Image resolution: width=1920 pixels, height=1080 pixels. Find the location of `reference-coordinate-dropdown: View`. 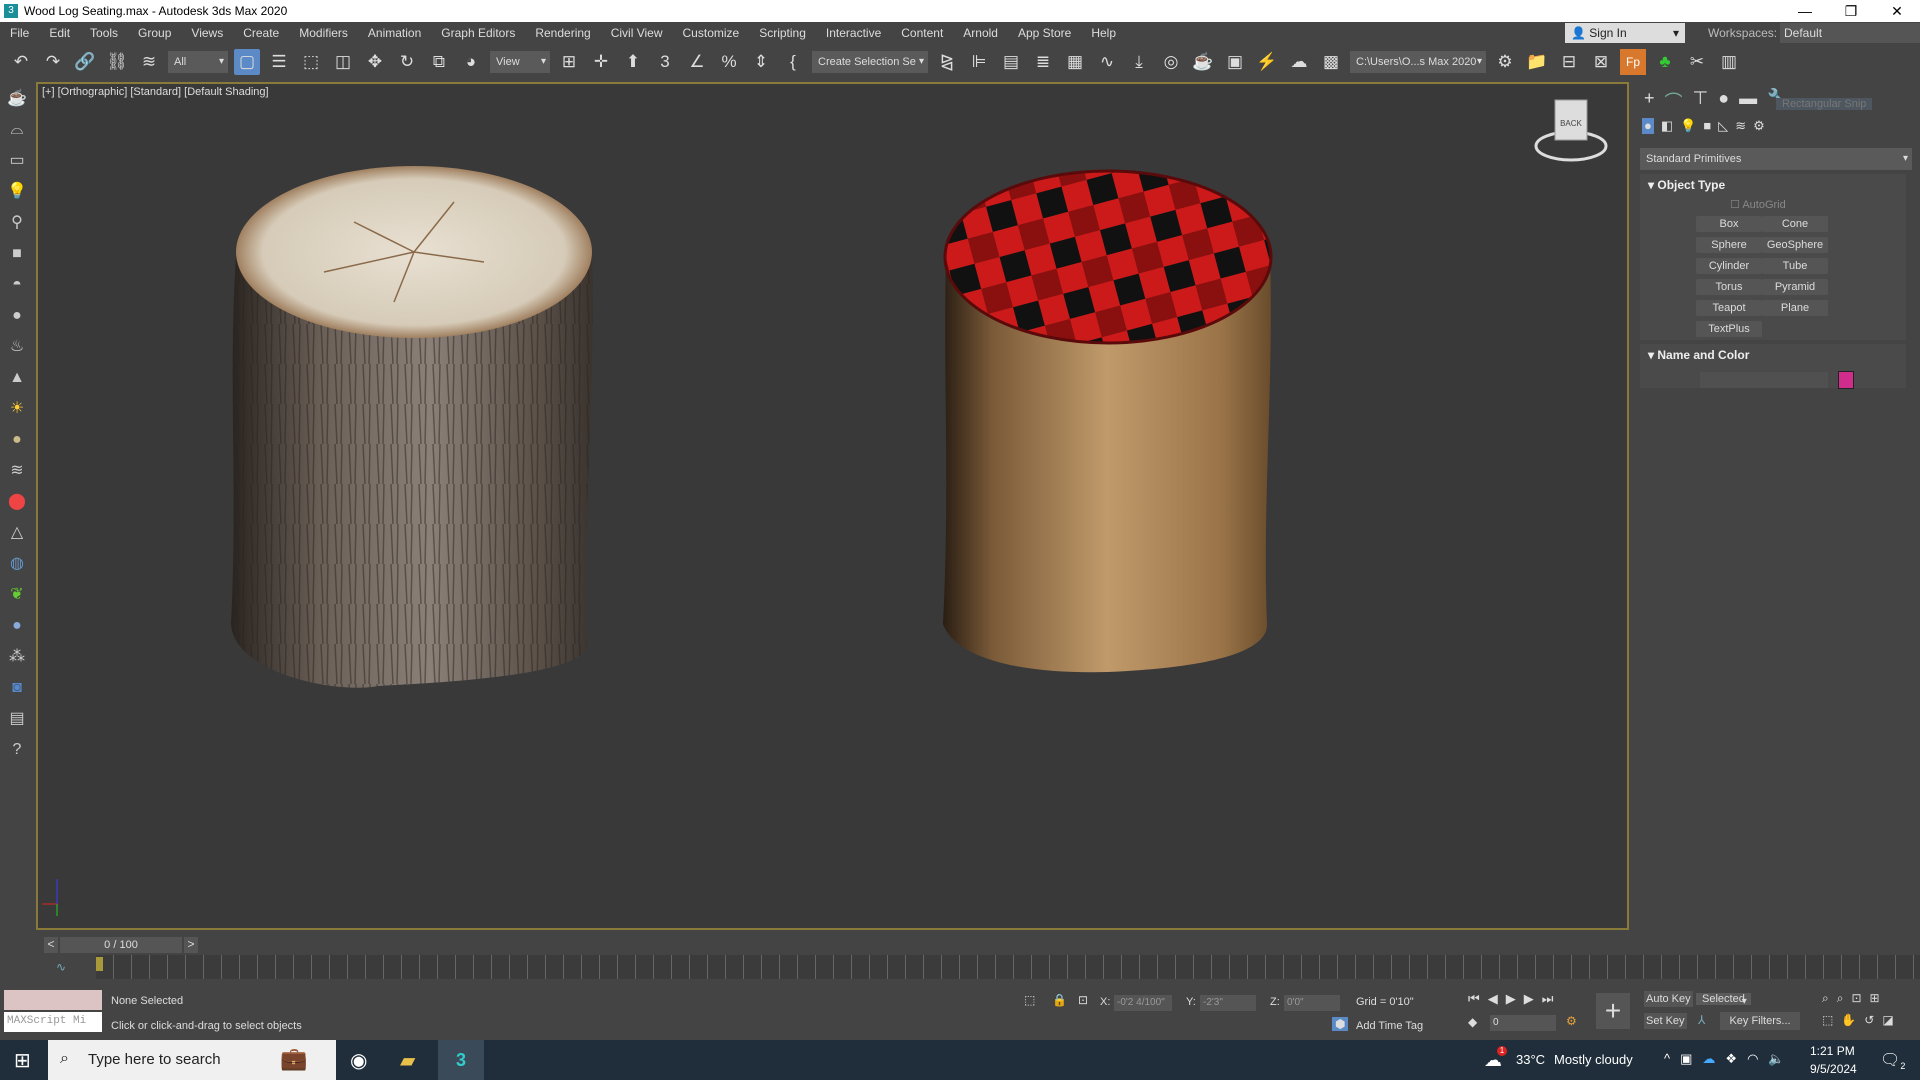

reference-coordinate-dropdown: View is located at coordinates (520, 62).